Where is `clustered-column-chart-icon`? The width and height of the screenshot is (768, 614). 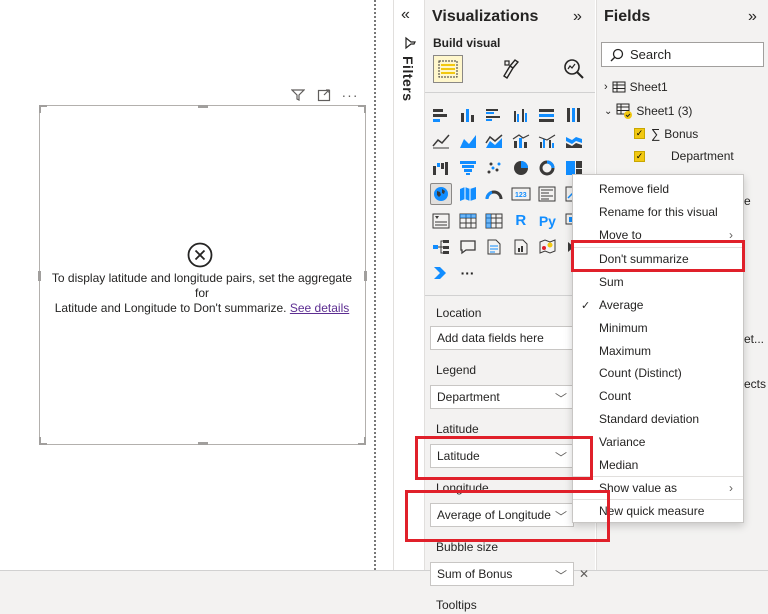
clustered-column-chart-icon is located at coordinates (521, 115).